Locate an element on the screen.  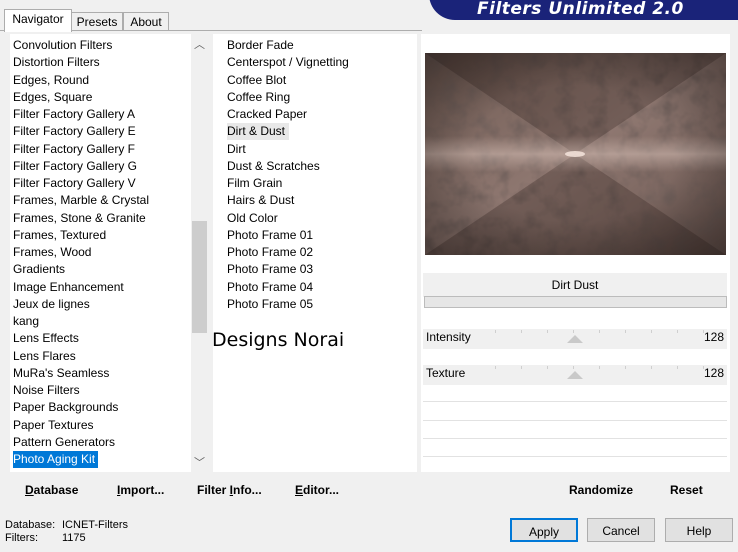
category-item: Paper Backgrounds is located at coordinates (65, 407).